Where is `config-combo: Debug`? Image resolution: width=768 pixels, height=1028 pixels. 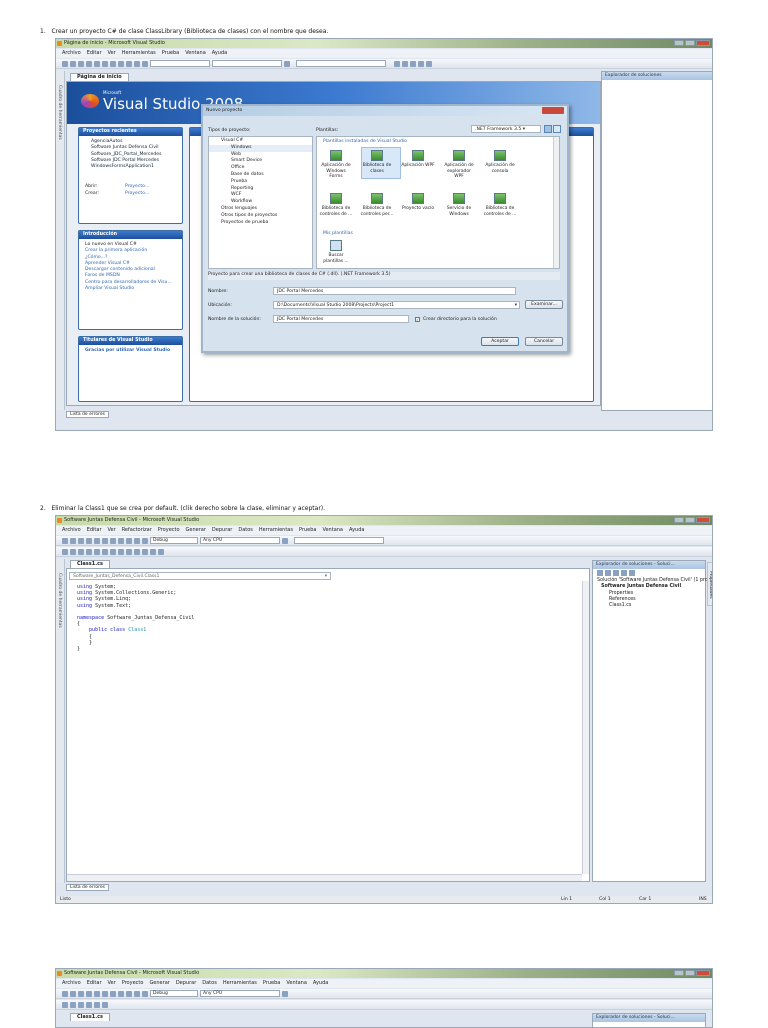
config-combo: Debug is located at coordinates (174, 993).